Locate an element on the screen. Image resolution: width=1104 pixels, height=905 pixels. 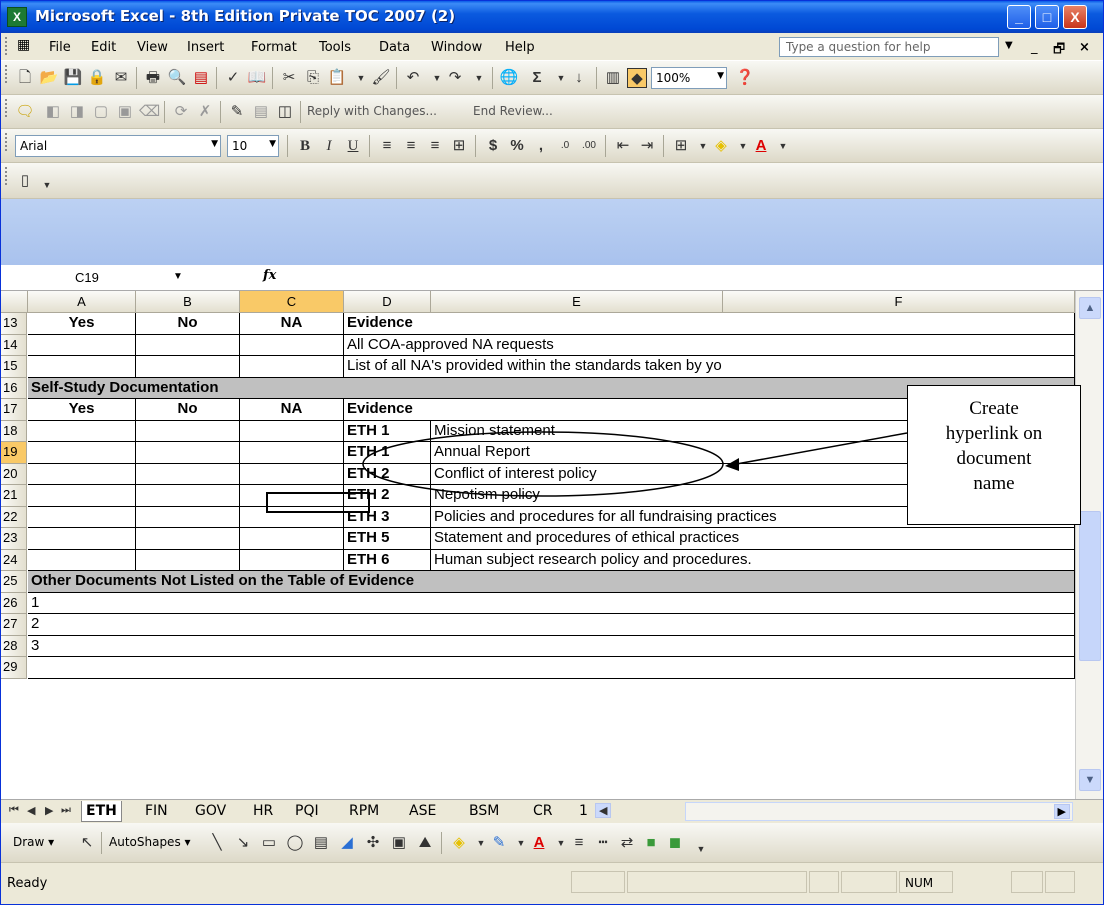
new-icon: 🗋 is located at coordinates (25, 78).